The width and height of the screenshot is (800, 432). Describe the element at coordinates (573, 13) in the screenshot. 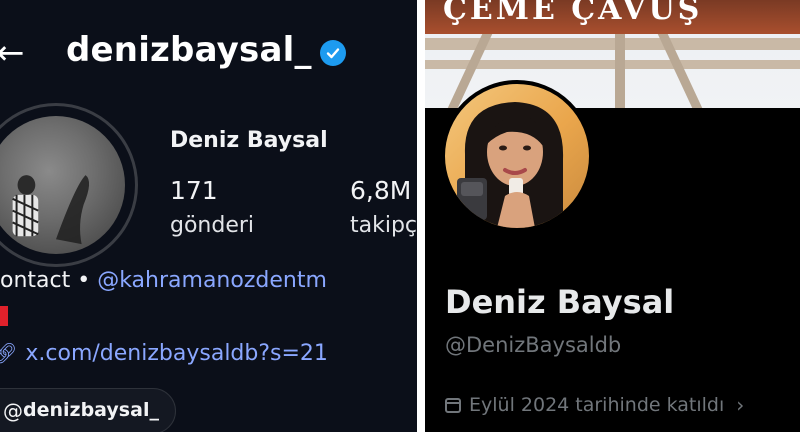

I see `banner-sign-text: ÇEME ÇAVUŞ` at that location.